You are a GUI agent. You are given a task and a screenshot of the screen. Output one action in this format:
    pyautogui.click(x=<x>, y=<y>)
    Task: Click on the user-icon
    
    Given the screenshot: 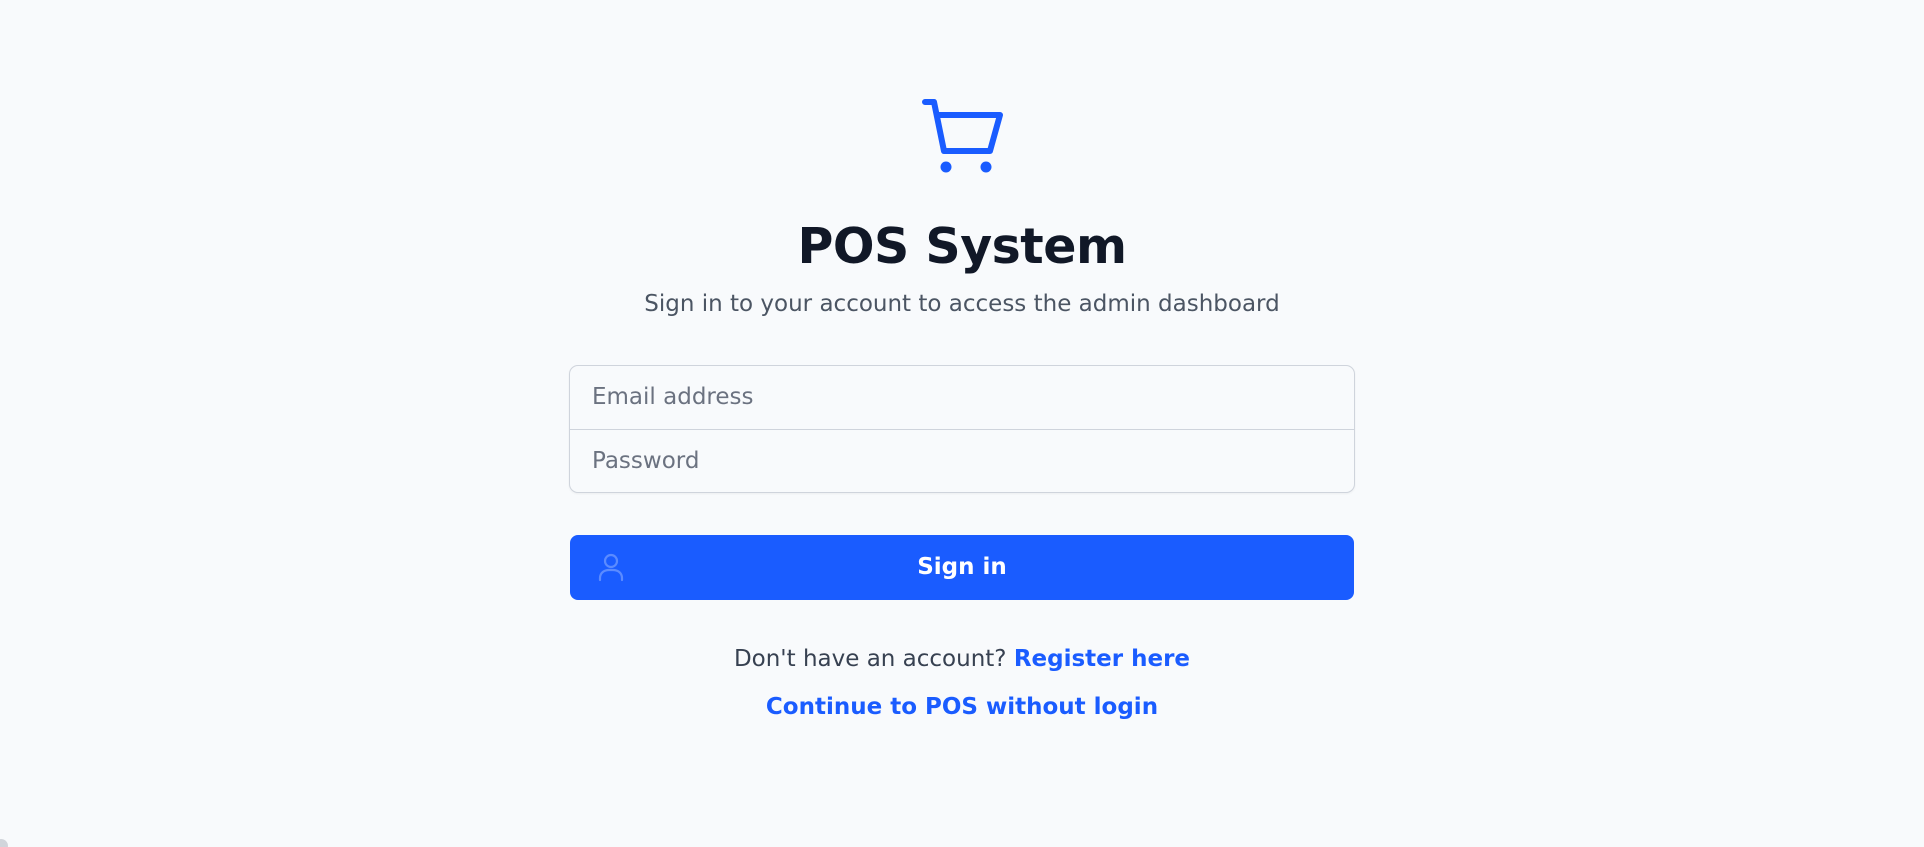 What is the action you would take?
    pyautogui.click(x=611, y=567)
    